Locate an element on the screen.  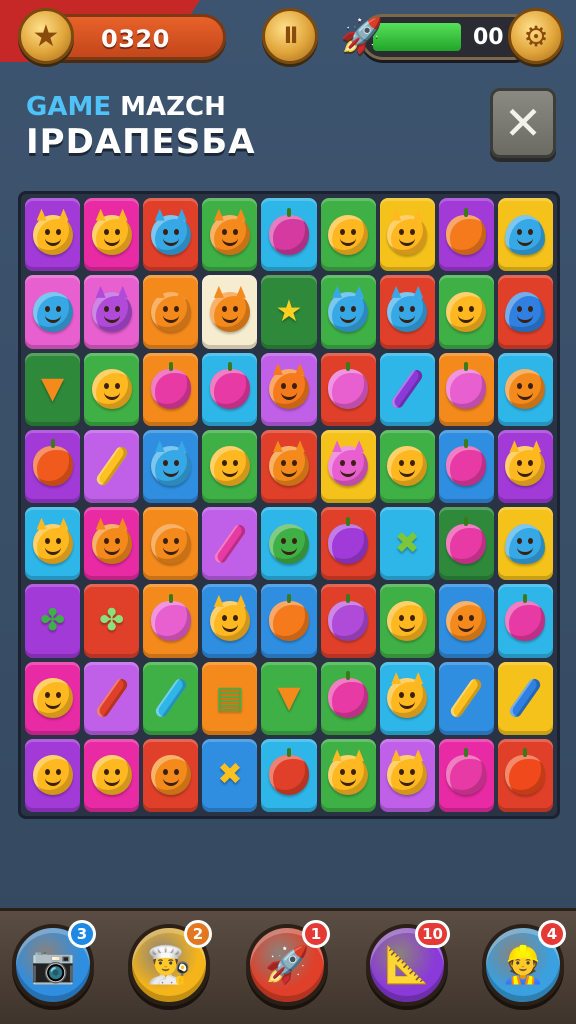
board-tile: ★ is located at coordinates (289, 312).